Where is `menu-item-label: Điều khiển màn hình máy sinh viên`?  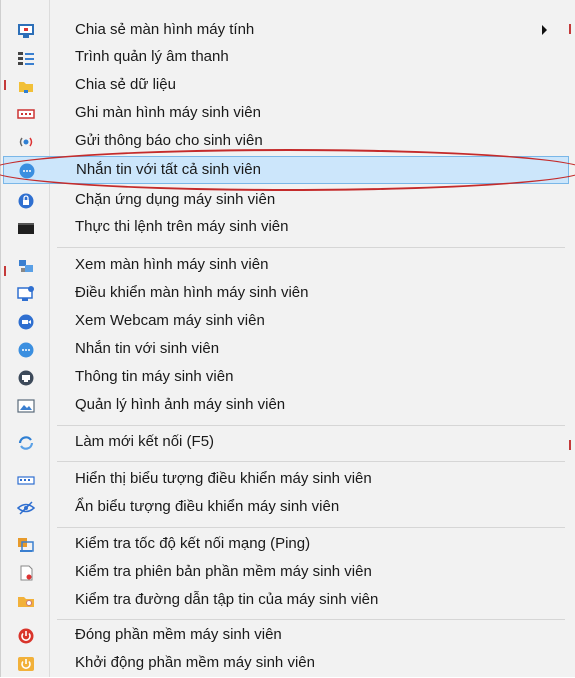
menu-item-label: Điều khiển màn hình máy sinh viên is located at coordinates (192, 292).